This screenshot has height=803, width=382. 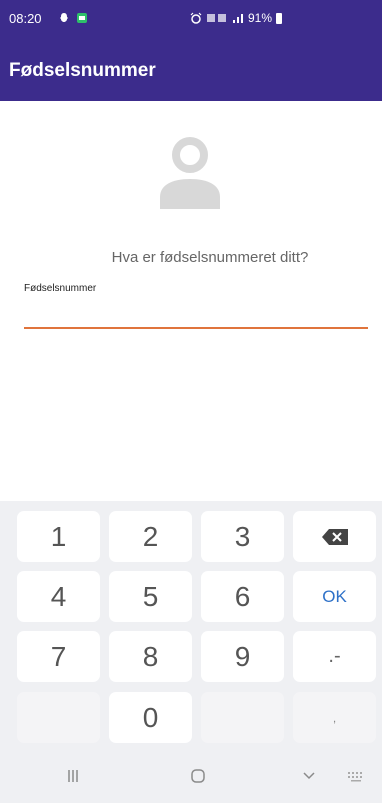 I want to click on backspace-icon, so click(x=334, y=536).